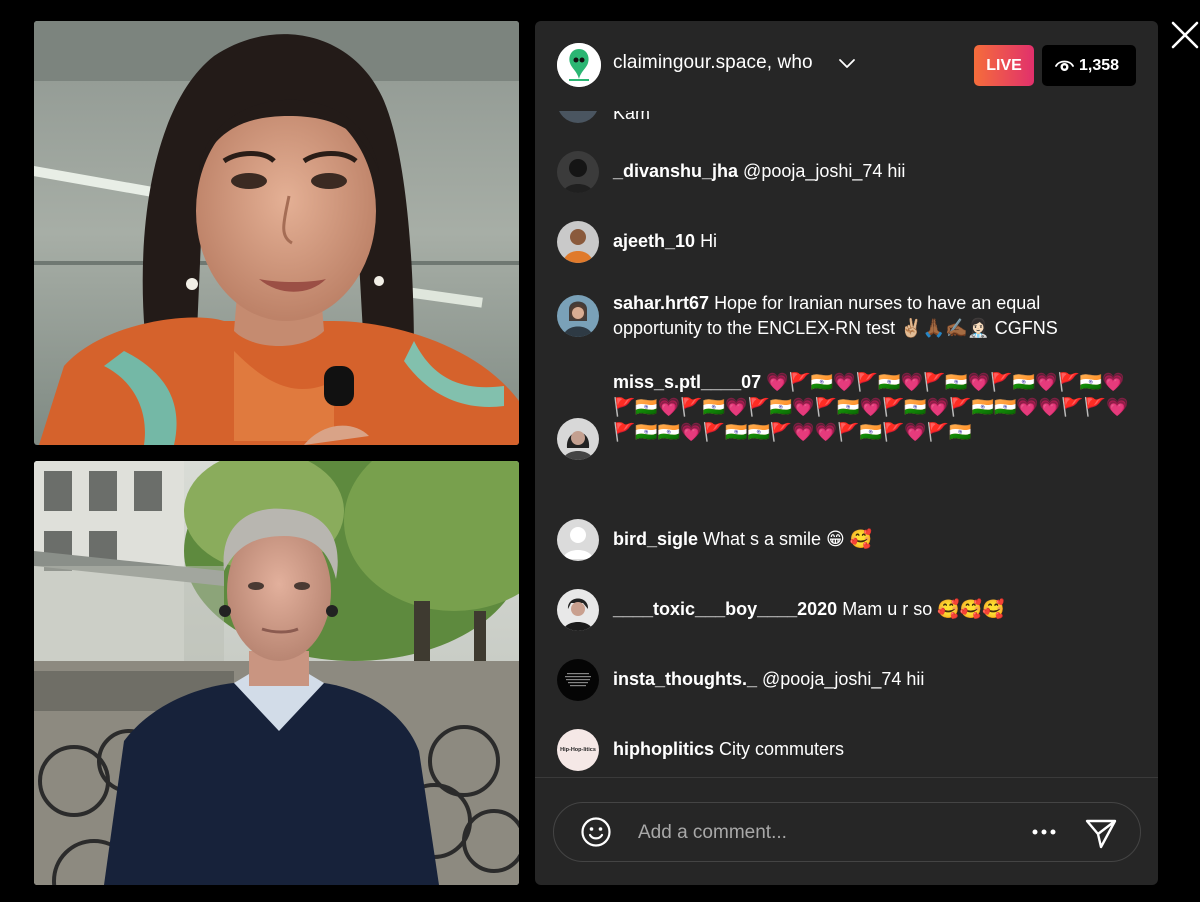 This screenshot has height=902, width=1200. I want to click on viewer-count-badge: 1,358, so click(1089, 65).